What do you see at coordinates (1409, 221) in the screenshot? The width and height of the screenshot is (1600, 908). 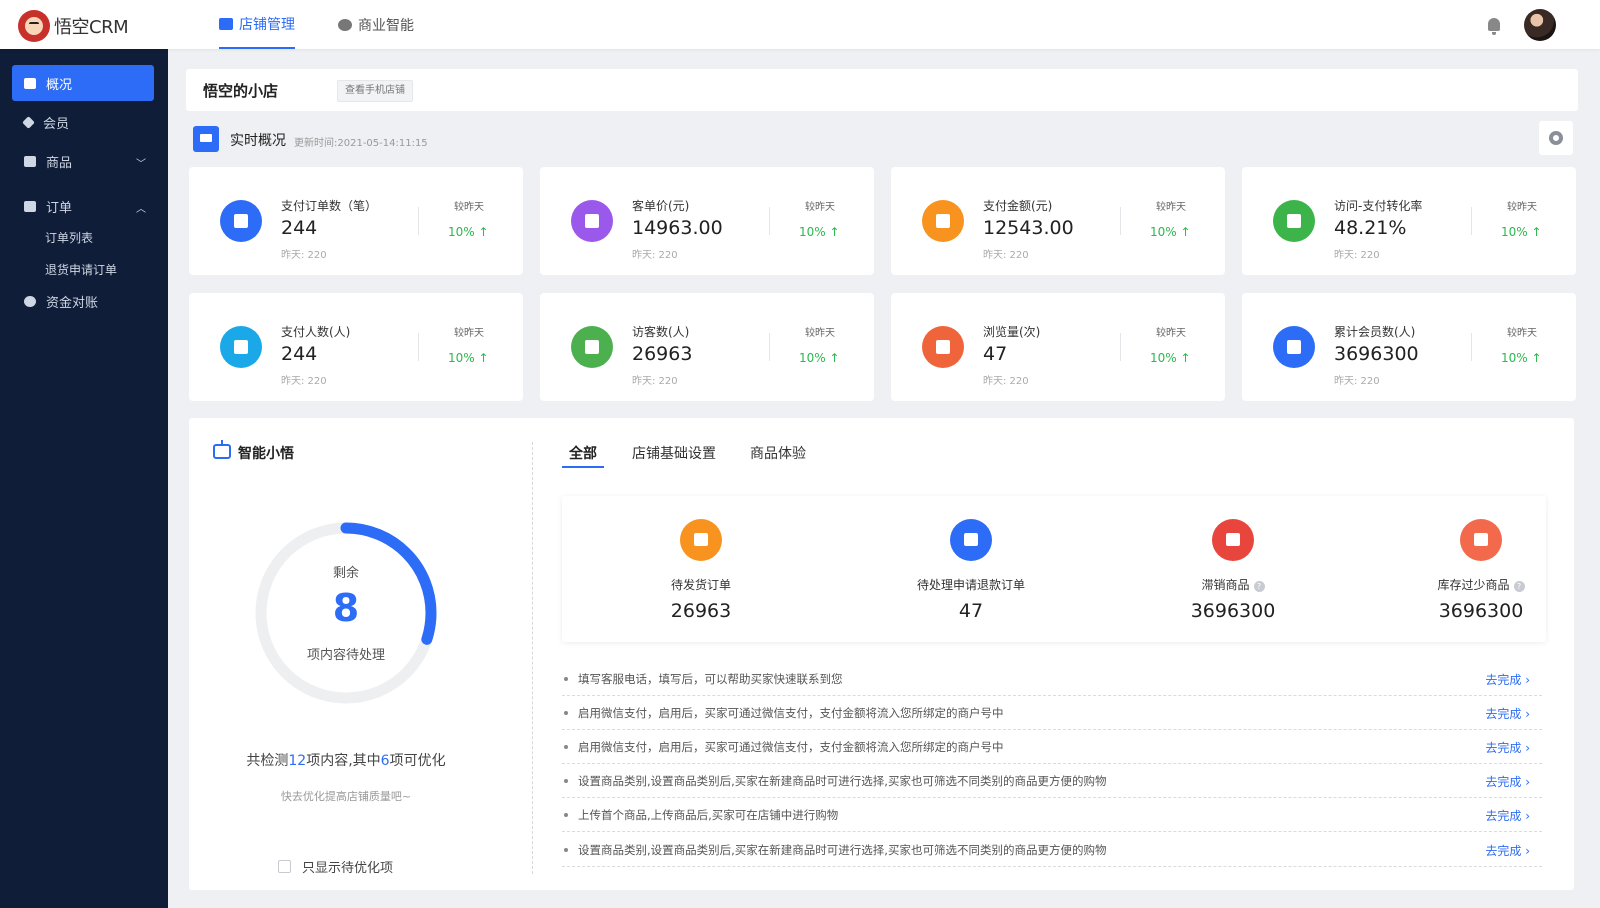 I see `stat-card: 访问-支付转化率 48.21% 昨天: 220 较昨天 10% ↑` at bounding box center [1409, 221].